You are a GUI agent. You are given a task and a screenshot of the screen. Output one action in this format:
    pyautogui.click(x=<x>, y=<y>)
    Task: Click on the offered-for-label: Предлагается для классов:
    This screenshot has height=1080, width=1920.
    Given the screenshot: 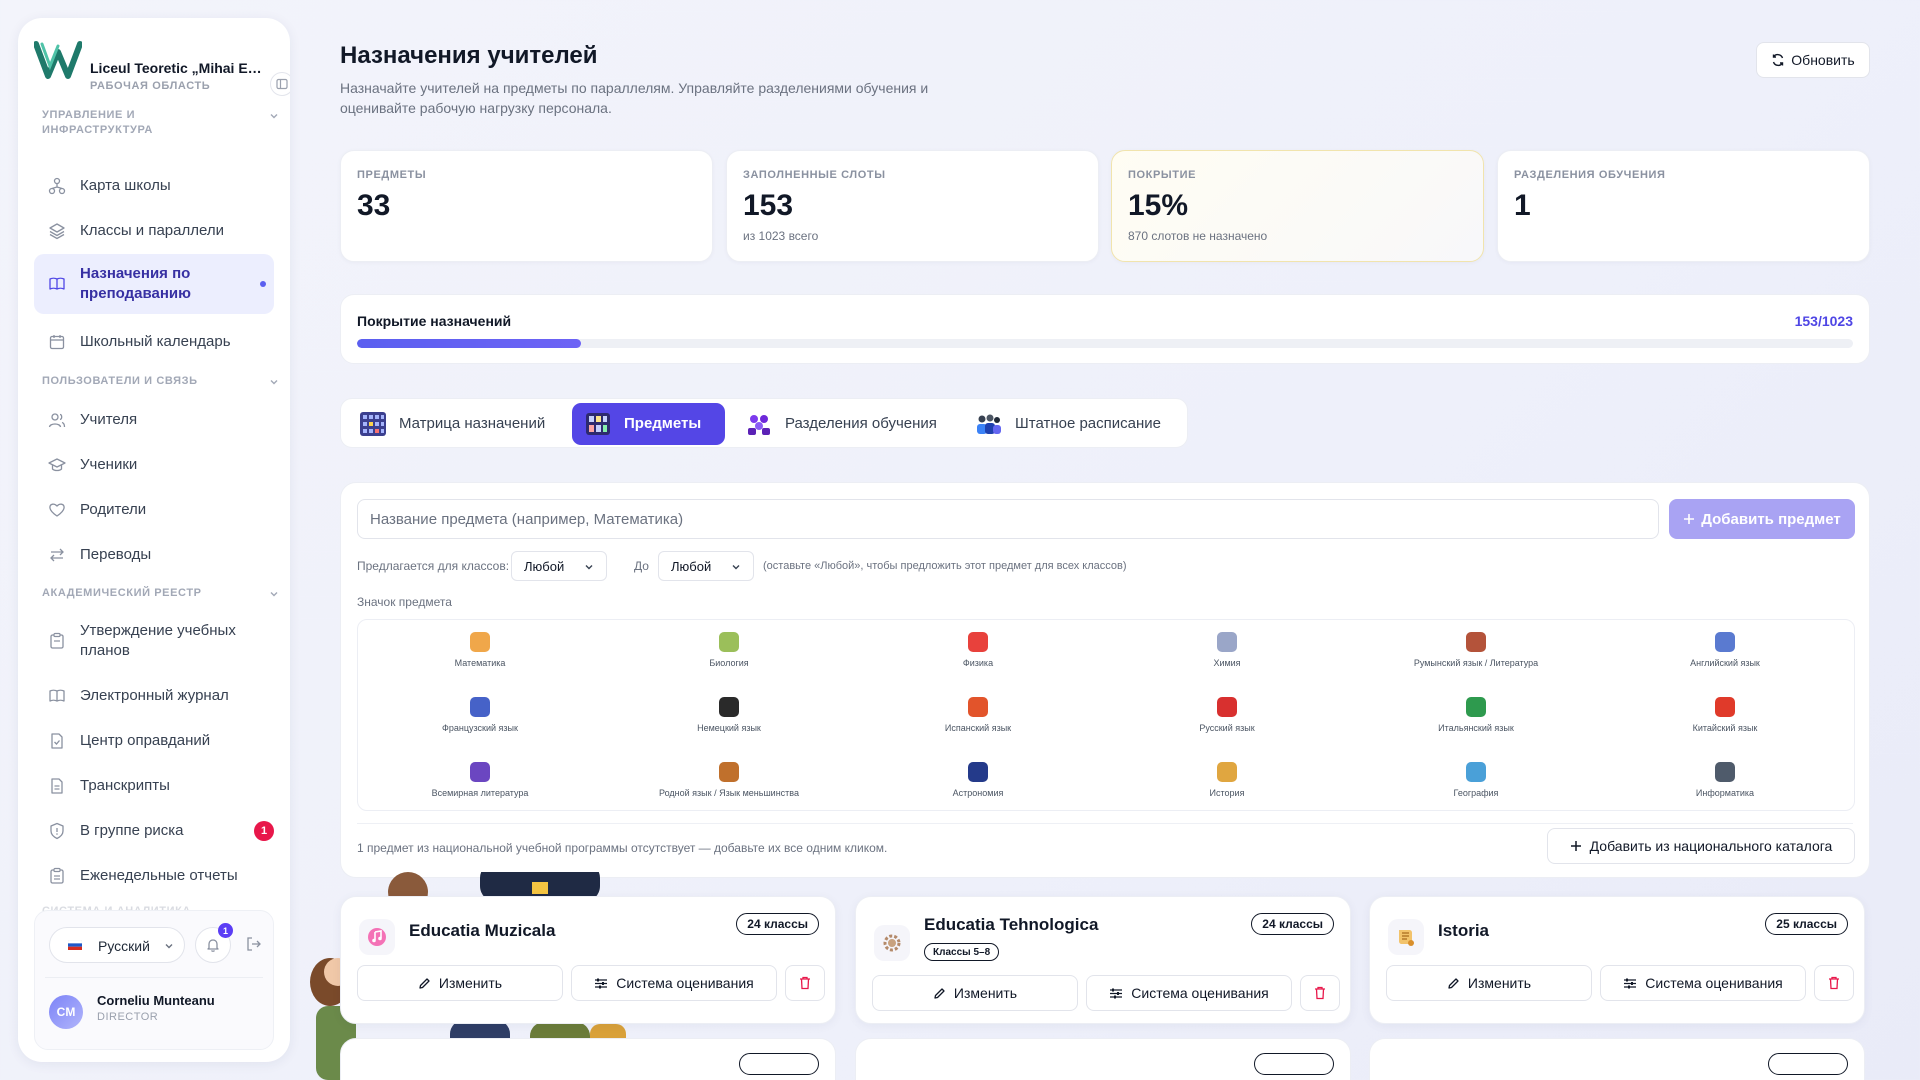 What is the action you would take?
    pyautogui.click(x=433, y=566)
    